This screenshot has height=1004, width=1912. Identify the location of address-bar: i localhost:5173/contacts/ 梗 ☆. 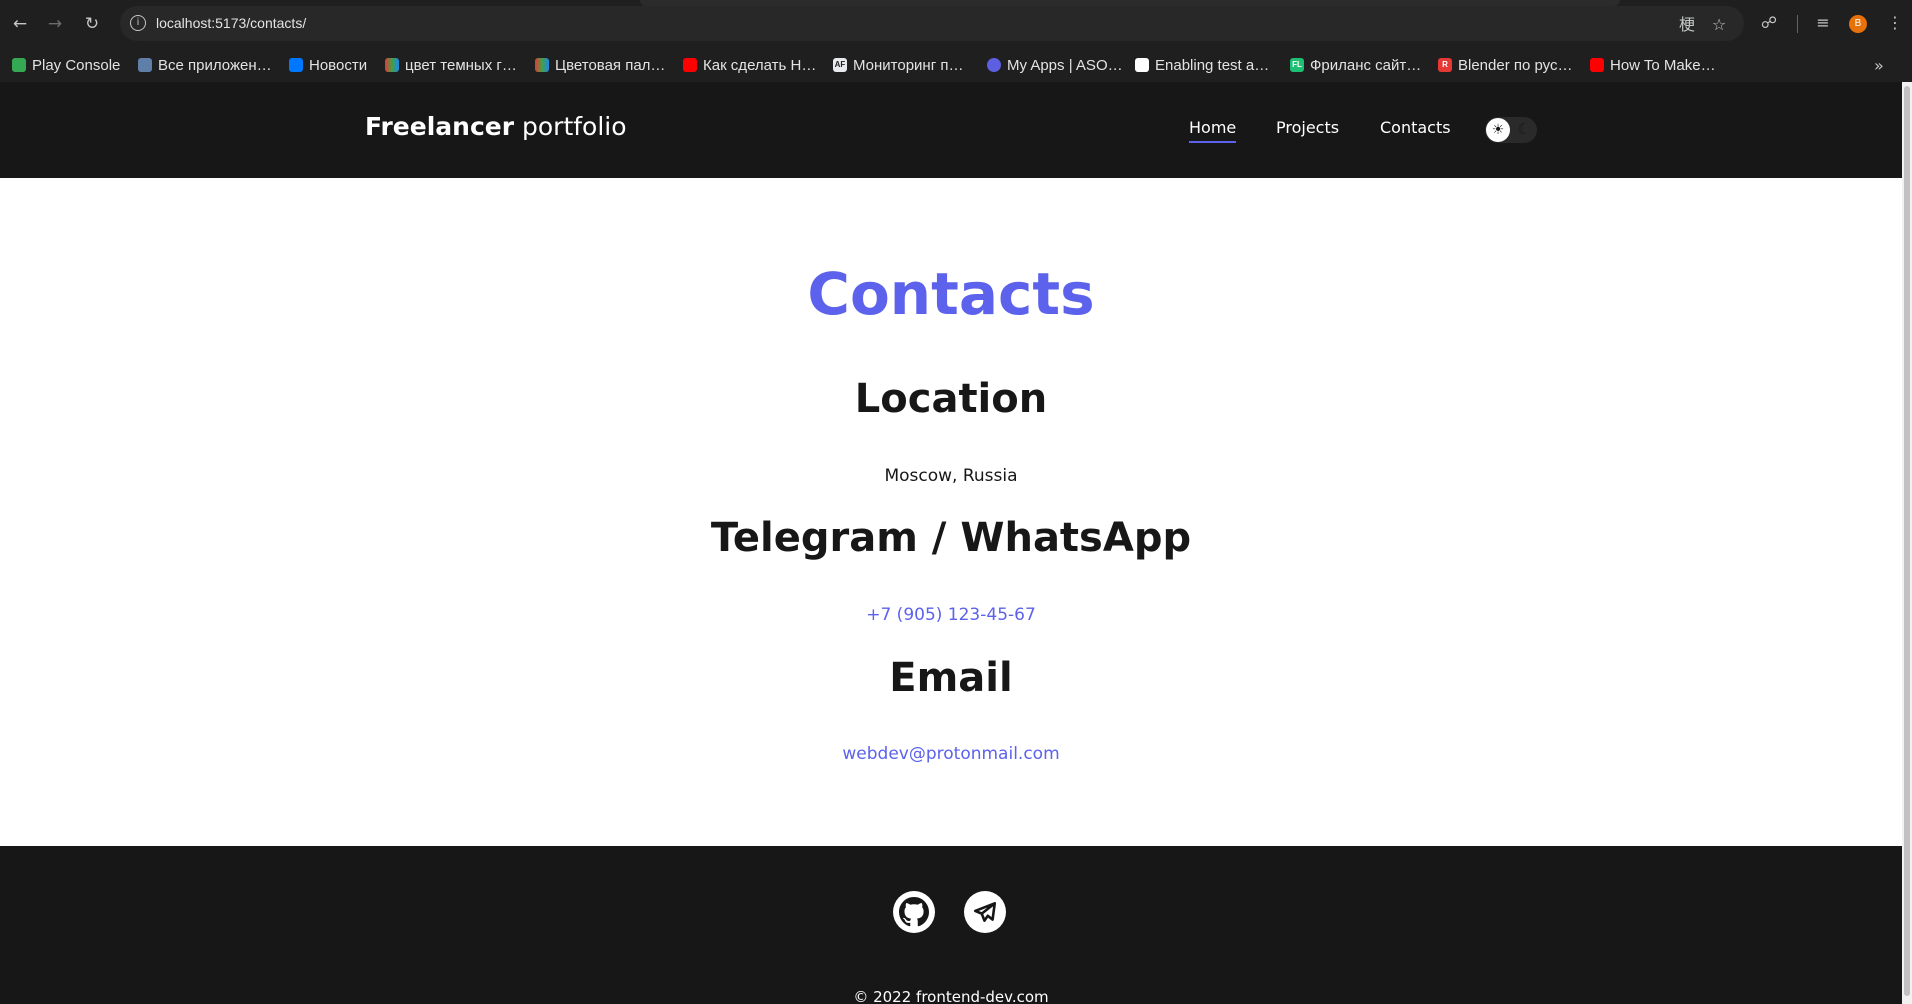
(932, 23).